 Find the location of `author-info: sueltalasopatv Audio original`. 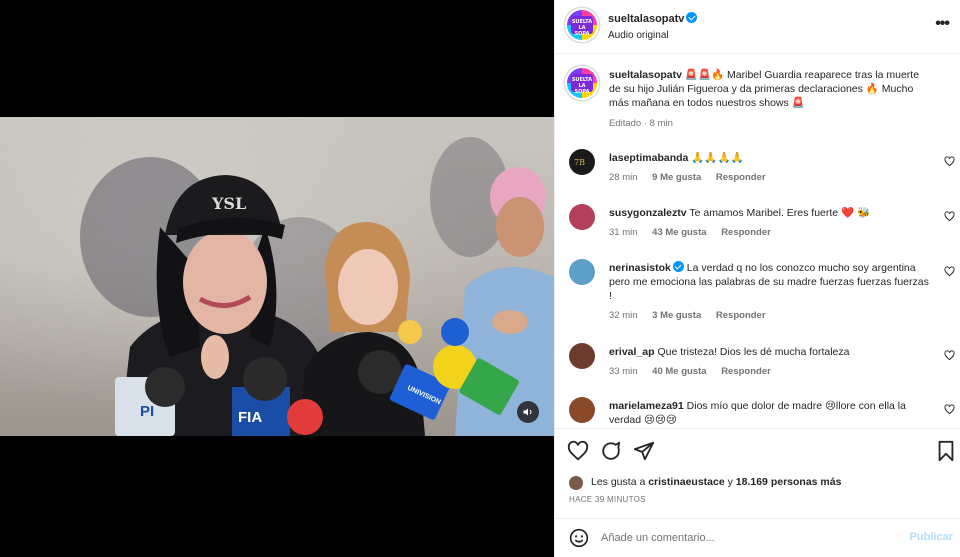

author-info: sueltalasopatv Audio original is located at coordinates (653, 26).